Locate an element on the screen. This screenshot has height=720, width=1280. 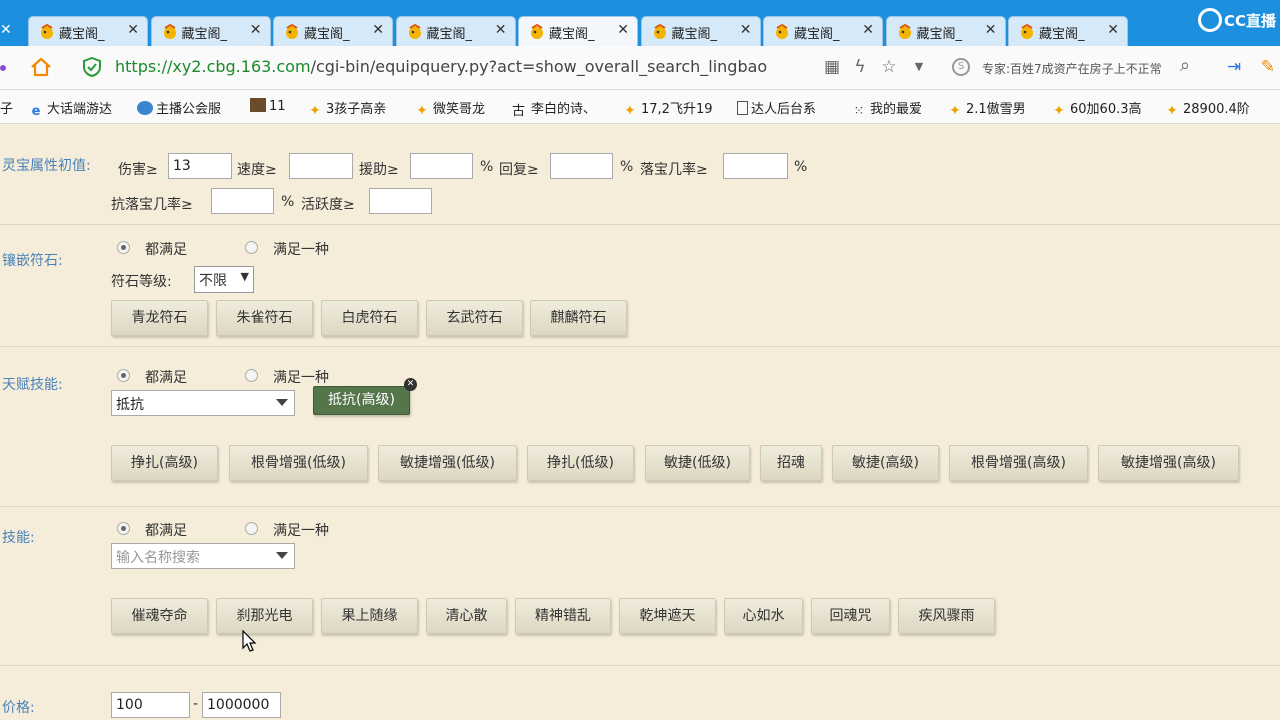
talent-button: 根骨增强(低级) is located at coordinates (298, 463).